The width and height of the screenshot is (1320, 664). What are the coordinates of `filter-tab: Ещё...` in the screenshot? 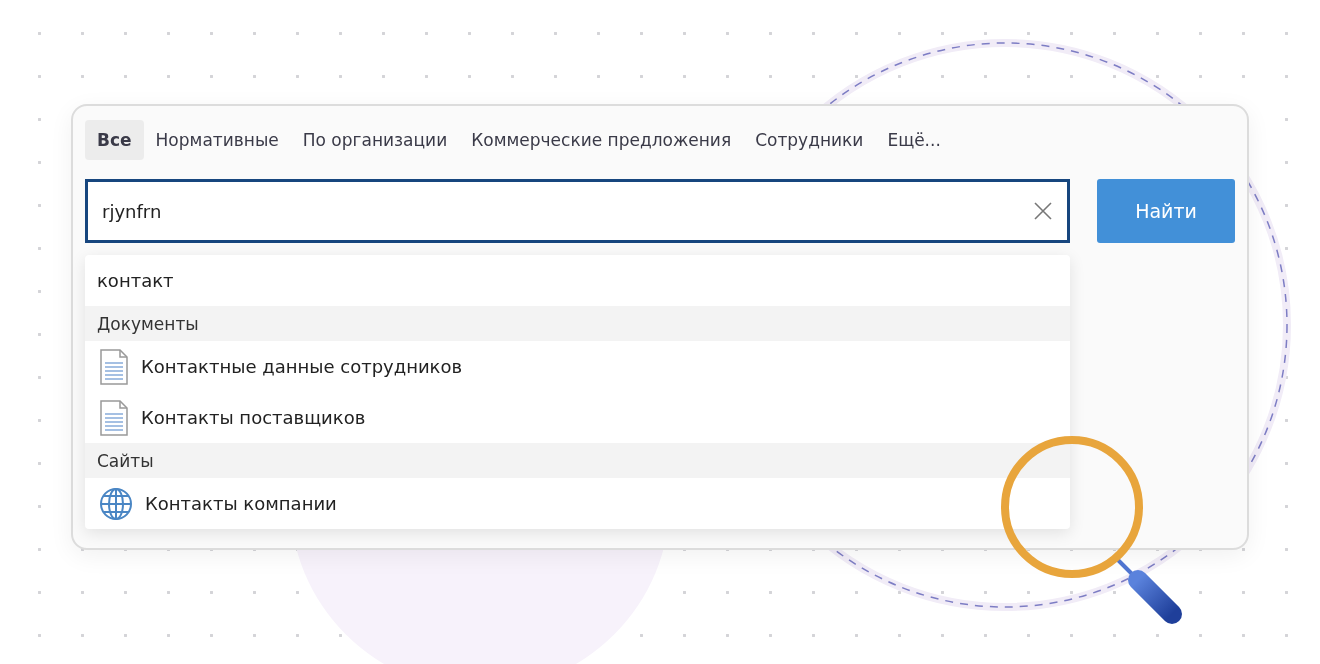 It's located at (914, 140).